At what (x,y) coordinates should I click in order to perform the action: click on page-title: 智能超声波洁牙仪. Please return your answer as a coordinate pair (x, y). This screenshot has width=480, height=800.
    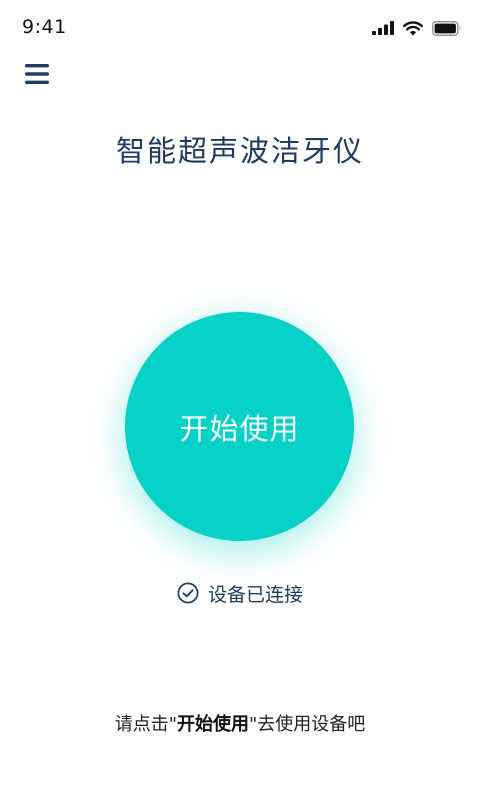
    Looking at the image, I should click on (239, 151).